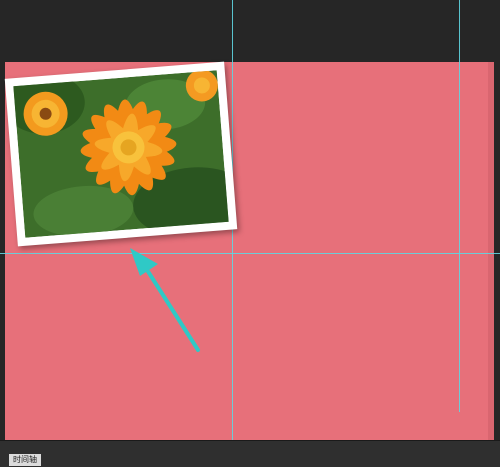 The width and height of the screenshot is (500, 467). Describe the element at coordinates (250, 453) in the screenshot. I see `bottom-panel` at that location.